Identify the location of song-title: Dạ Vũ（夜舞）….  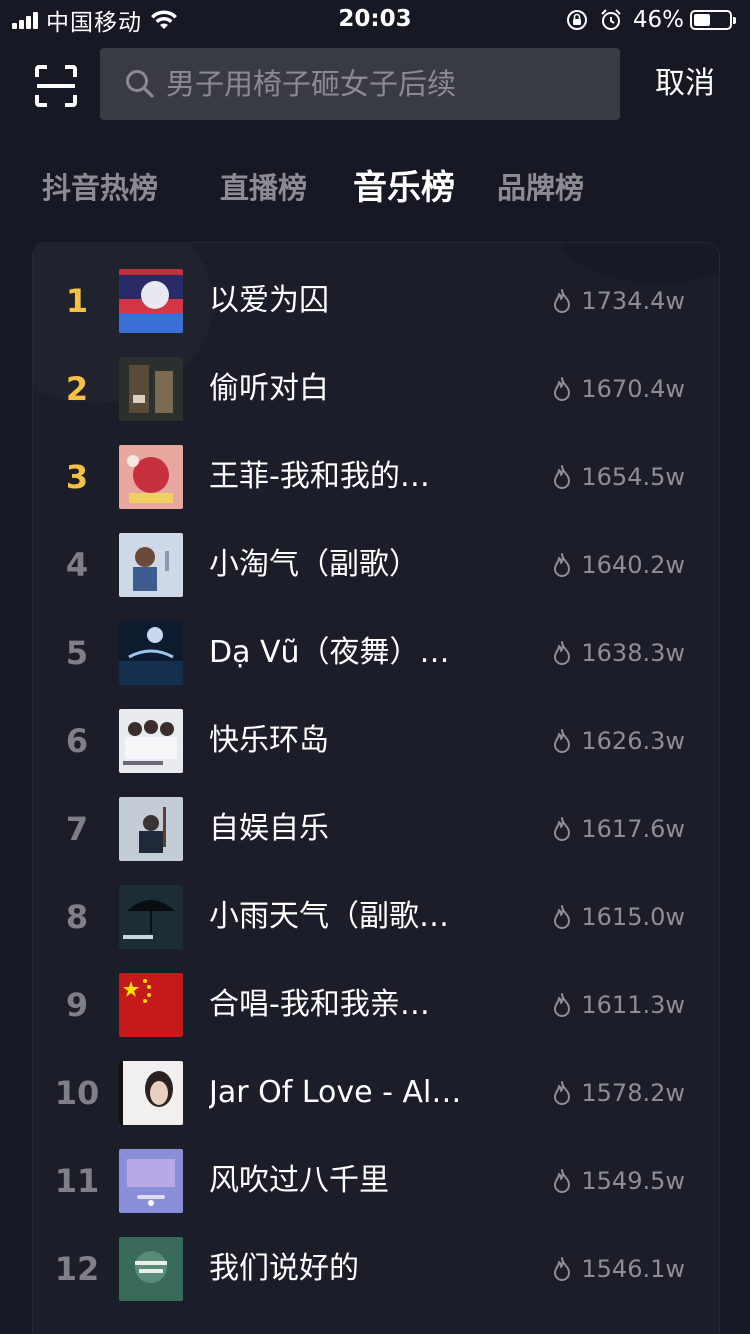
(329, 652).